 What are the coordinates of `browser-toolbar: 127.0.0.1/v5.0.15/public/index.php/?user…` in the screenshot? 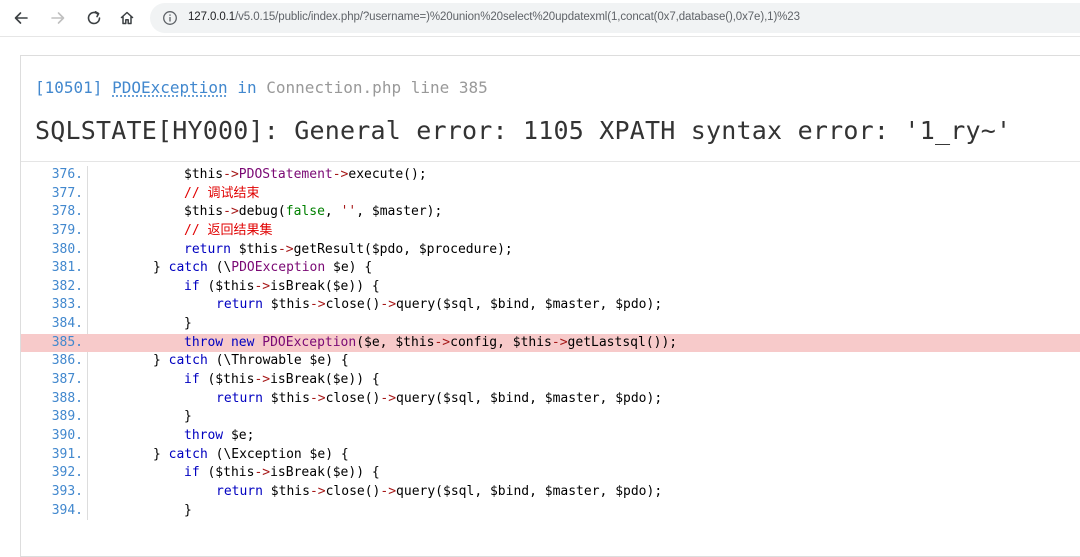 It's located at (540, 18).